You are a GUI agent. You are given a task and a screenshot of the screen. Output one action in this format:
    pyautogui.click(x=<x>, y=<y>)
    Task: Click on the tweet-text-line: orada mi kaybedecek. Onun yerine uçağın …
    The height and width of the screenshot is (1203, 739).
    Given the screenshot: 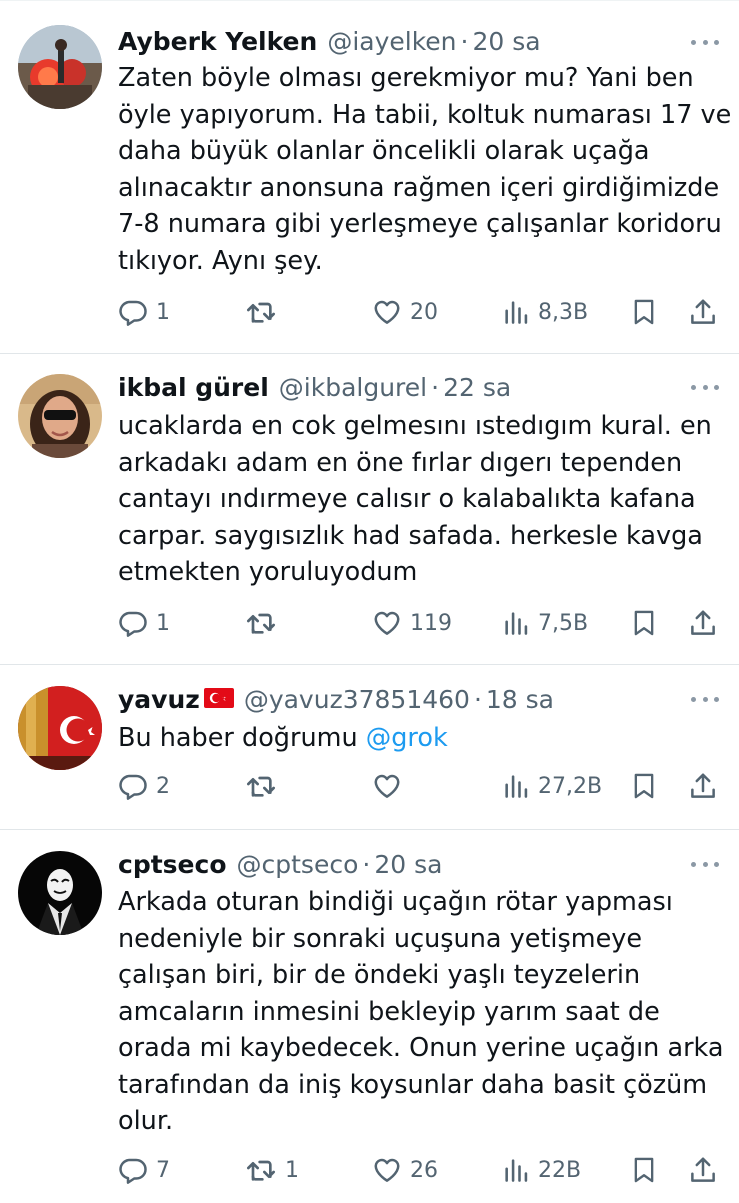 What is the action you would take?
    pyautogui.click(x=421, y=1048)
    